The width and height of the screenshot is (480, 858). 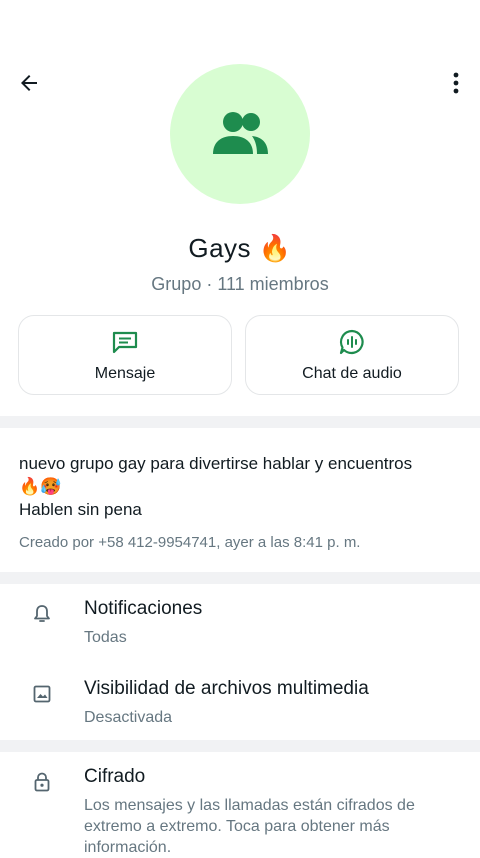 I want to click on back-button, so click(x=29, y=83).